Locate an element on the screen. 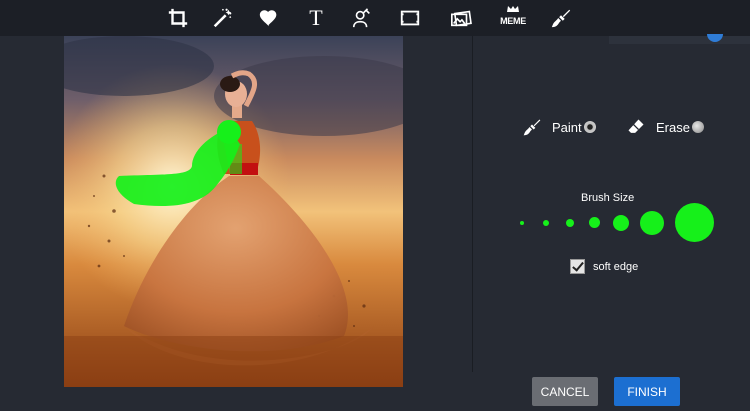 Image resolution: width=750 pixels, height=411 pixels. eraser-icon is located at coordinates (636, 126).